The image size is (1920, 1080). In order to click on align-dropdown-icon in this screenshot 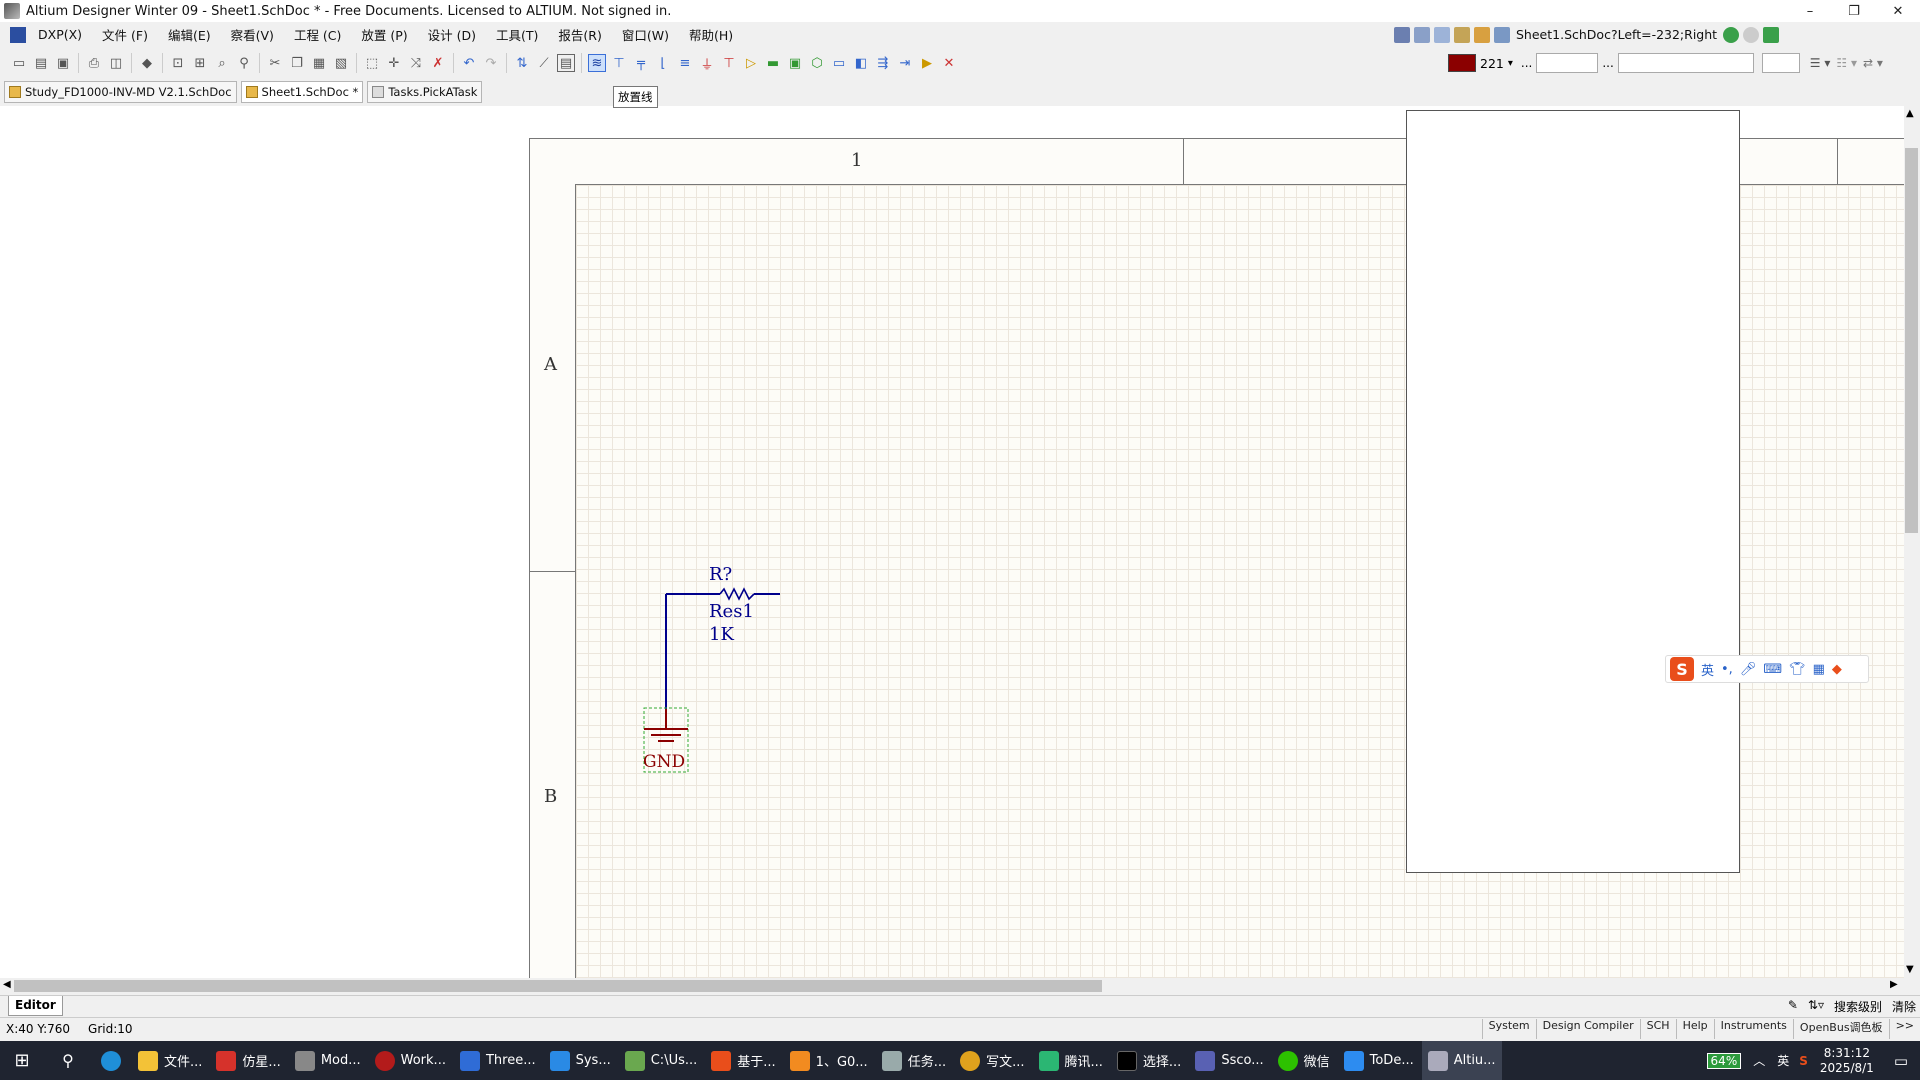, I will do `click(1422, 34)`.